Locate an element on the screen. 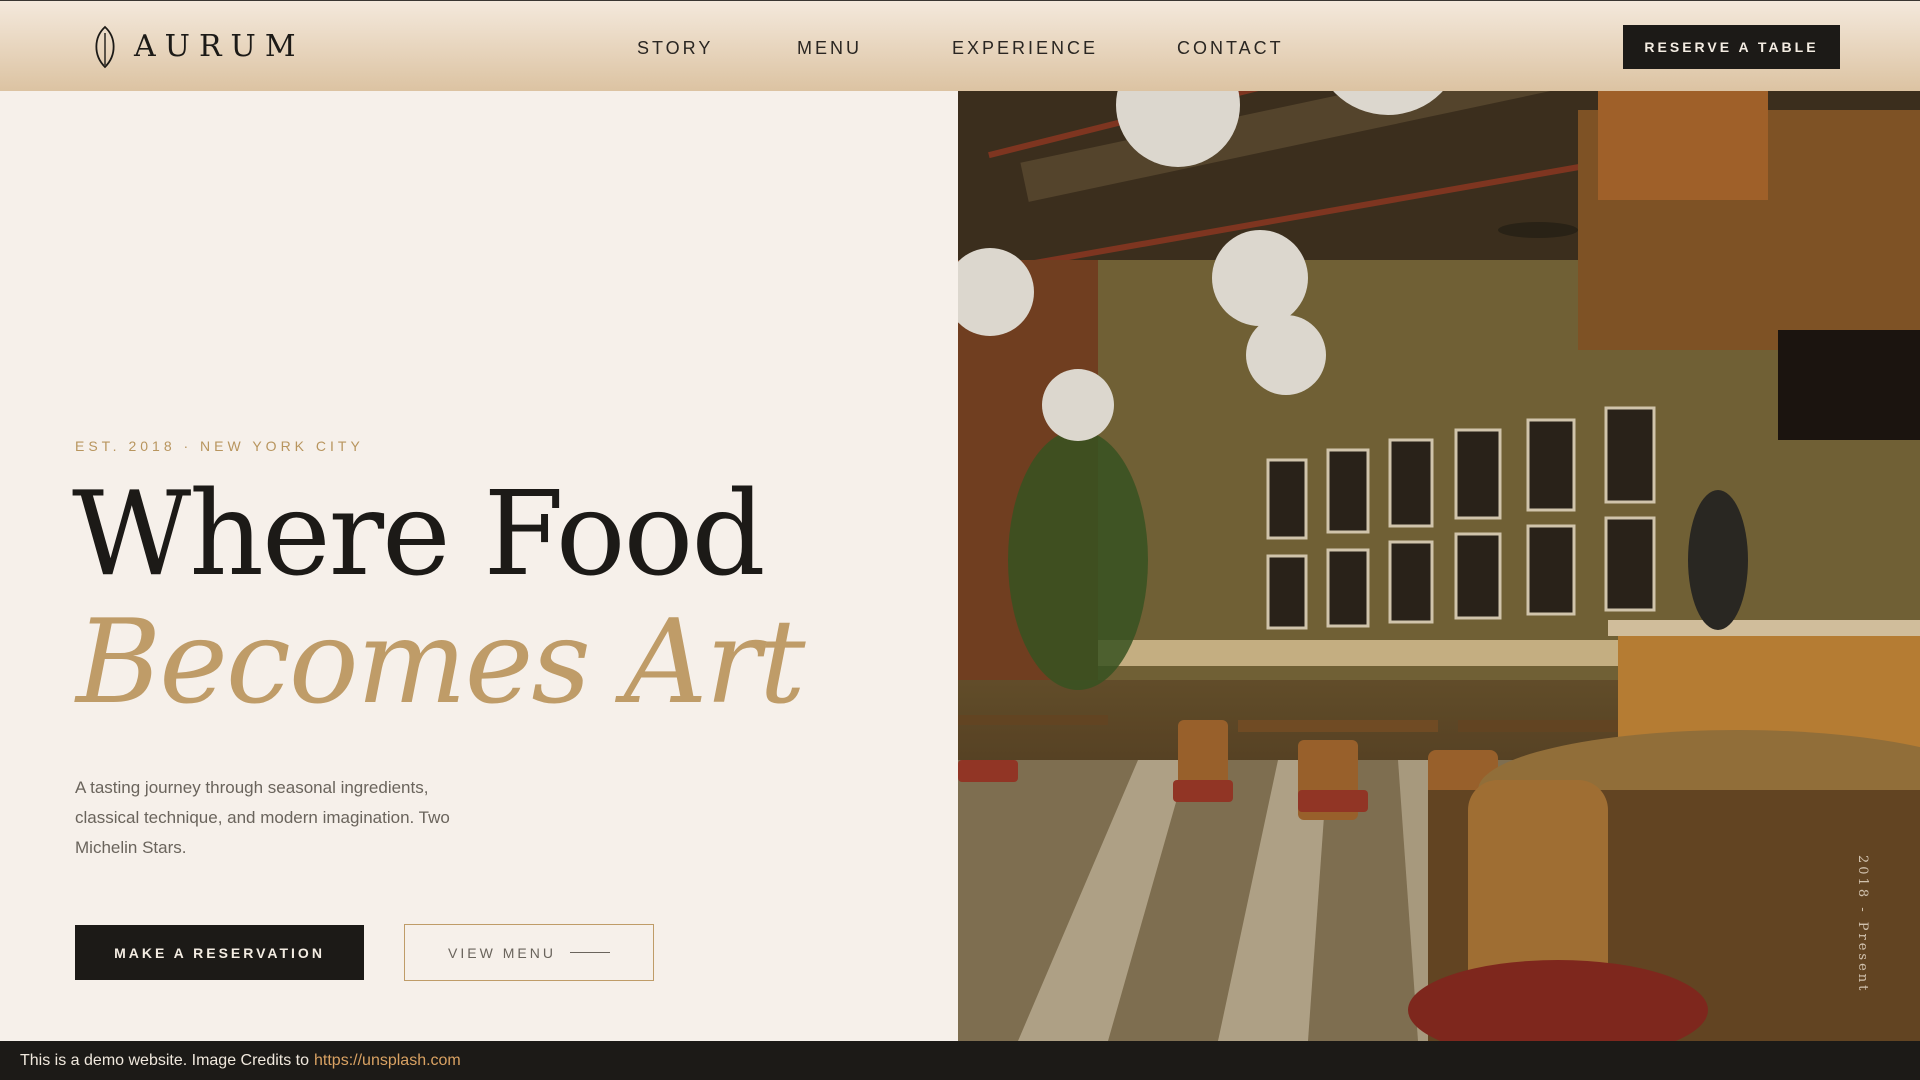 The image size is (1920, 1080). nav-contact: CONTACT is located at coordinates (1230, 48).